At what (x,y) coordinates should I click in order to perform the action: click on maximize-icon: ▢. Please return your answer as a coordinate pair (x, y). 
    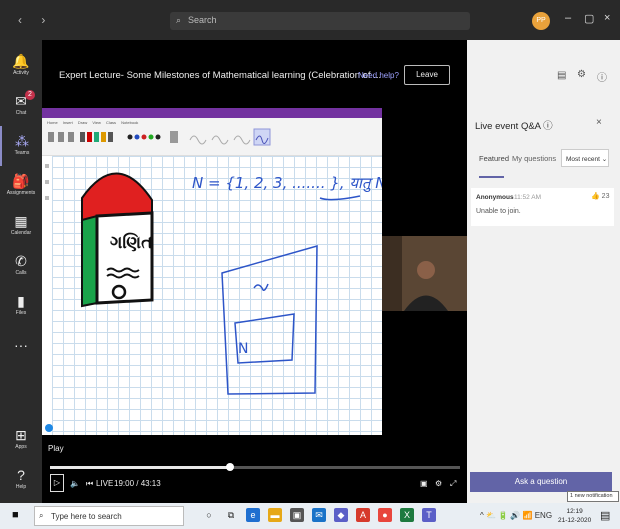
    Looking at the image, I should click on (589, 18).